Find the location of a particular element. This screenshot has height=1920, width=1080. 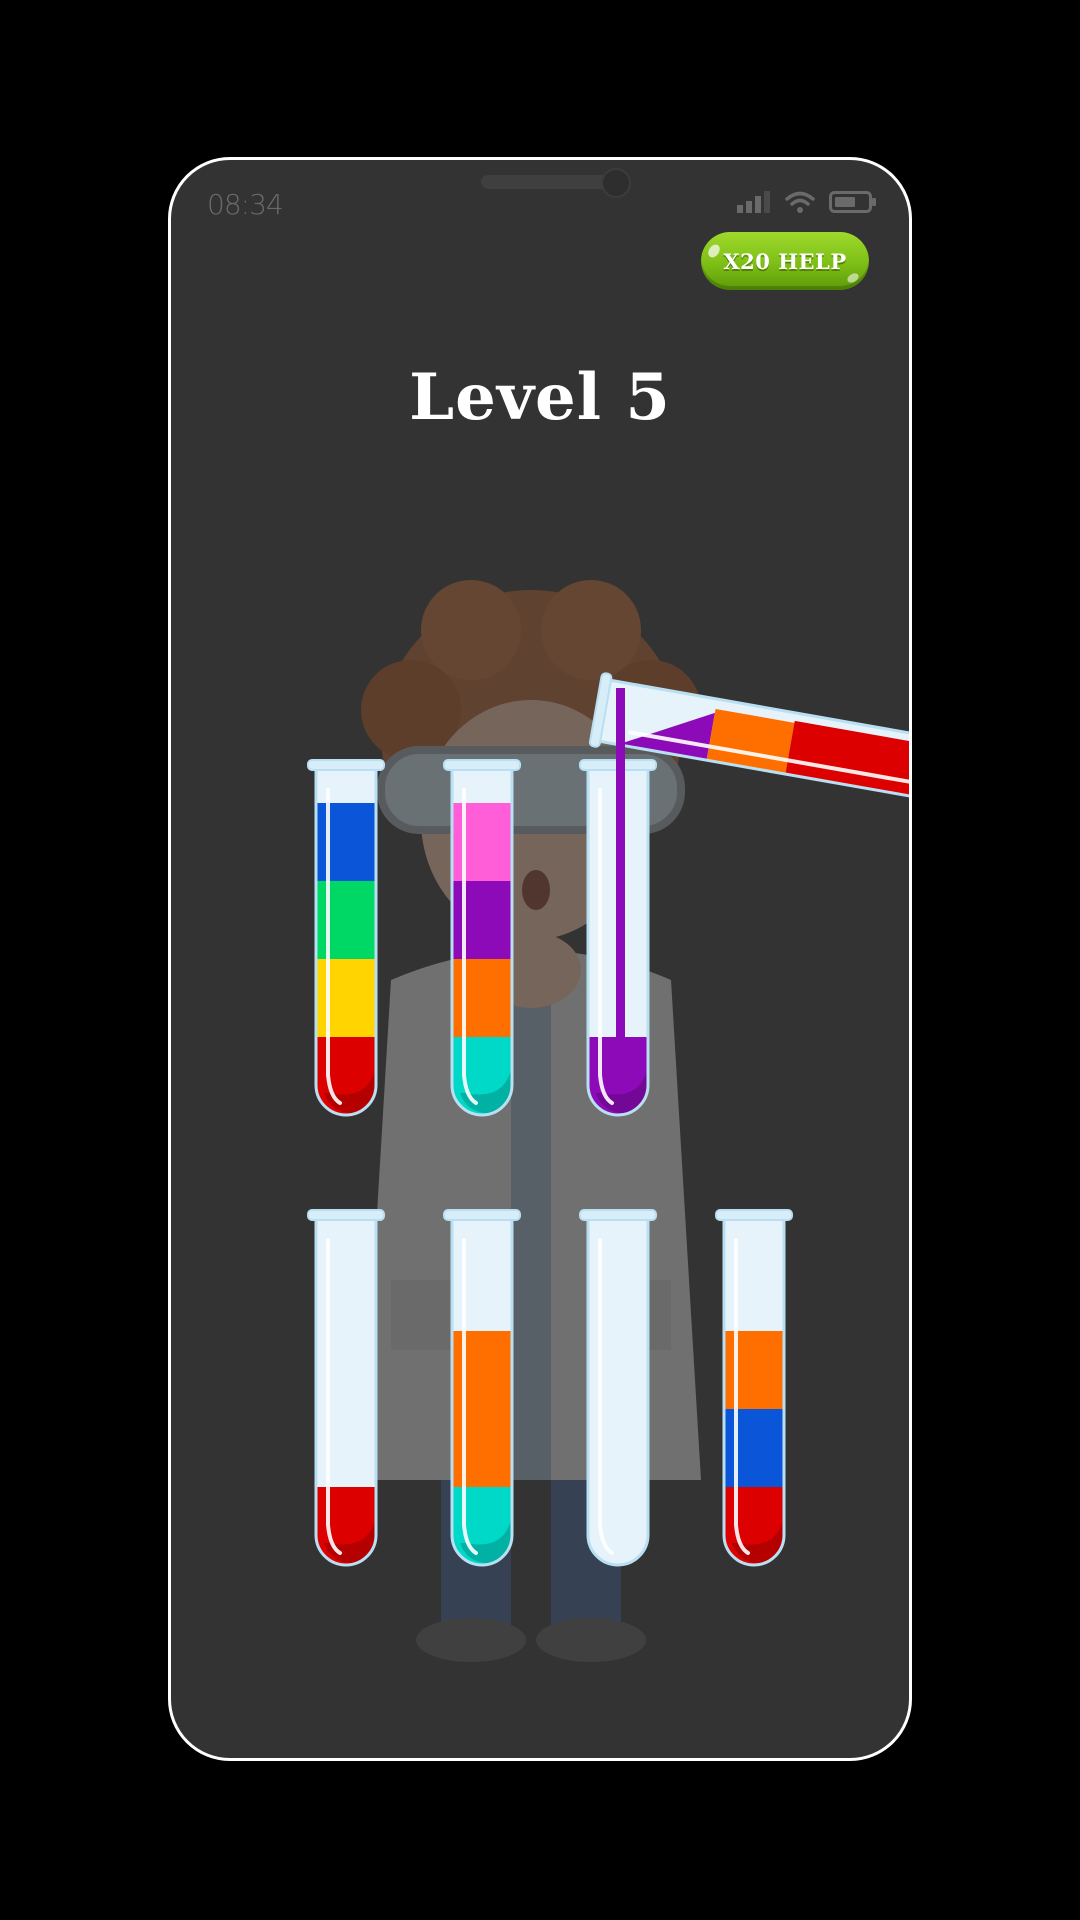

liquid-layer-green is located at coordinates (346, 920).